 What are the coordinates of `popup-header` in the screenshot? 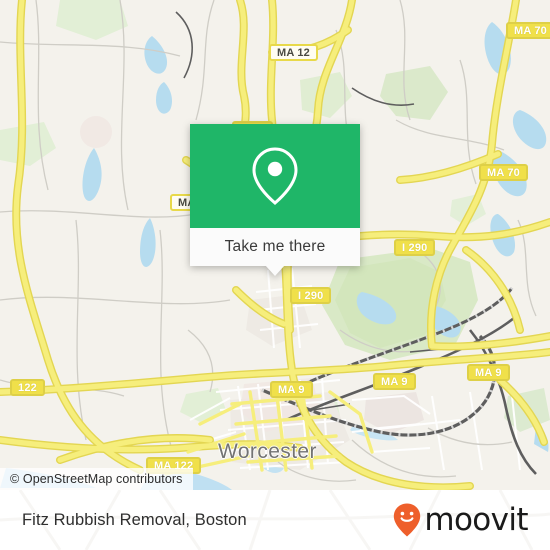 It's located at (275, 176).